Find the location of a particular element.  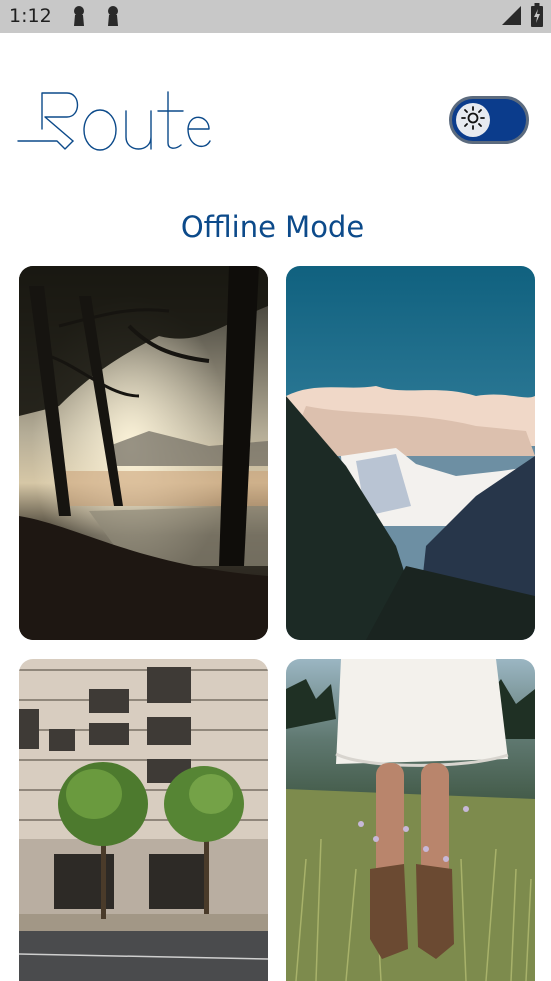

route-logo is located at coordinates (117, 120).